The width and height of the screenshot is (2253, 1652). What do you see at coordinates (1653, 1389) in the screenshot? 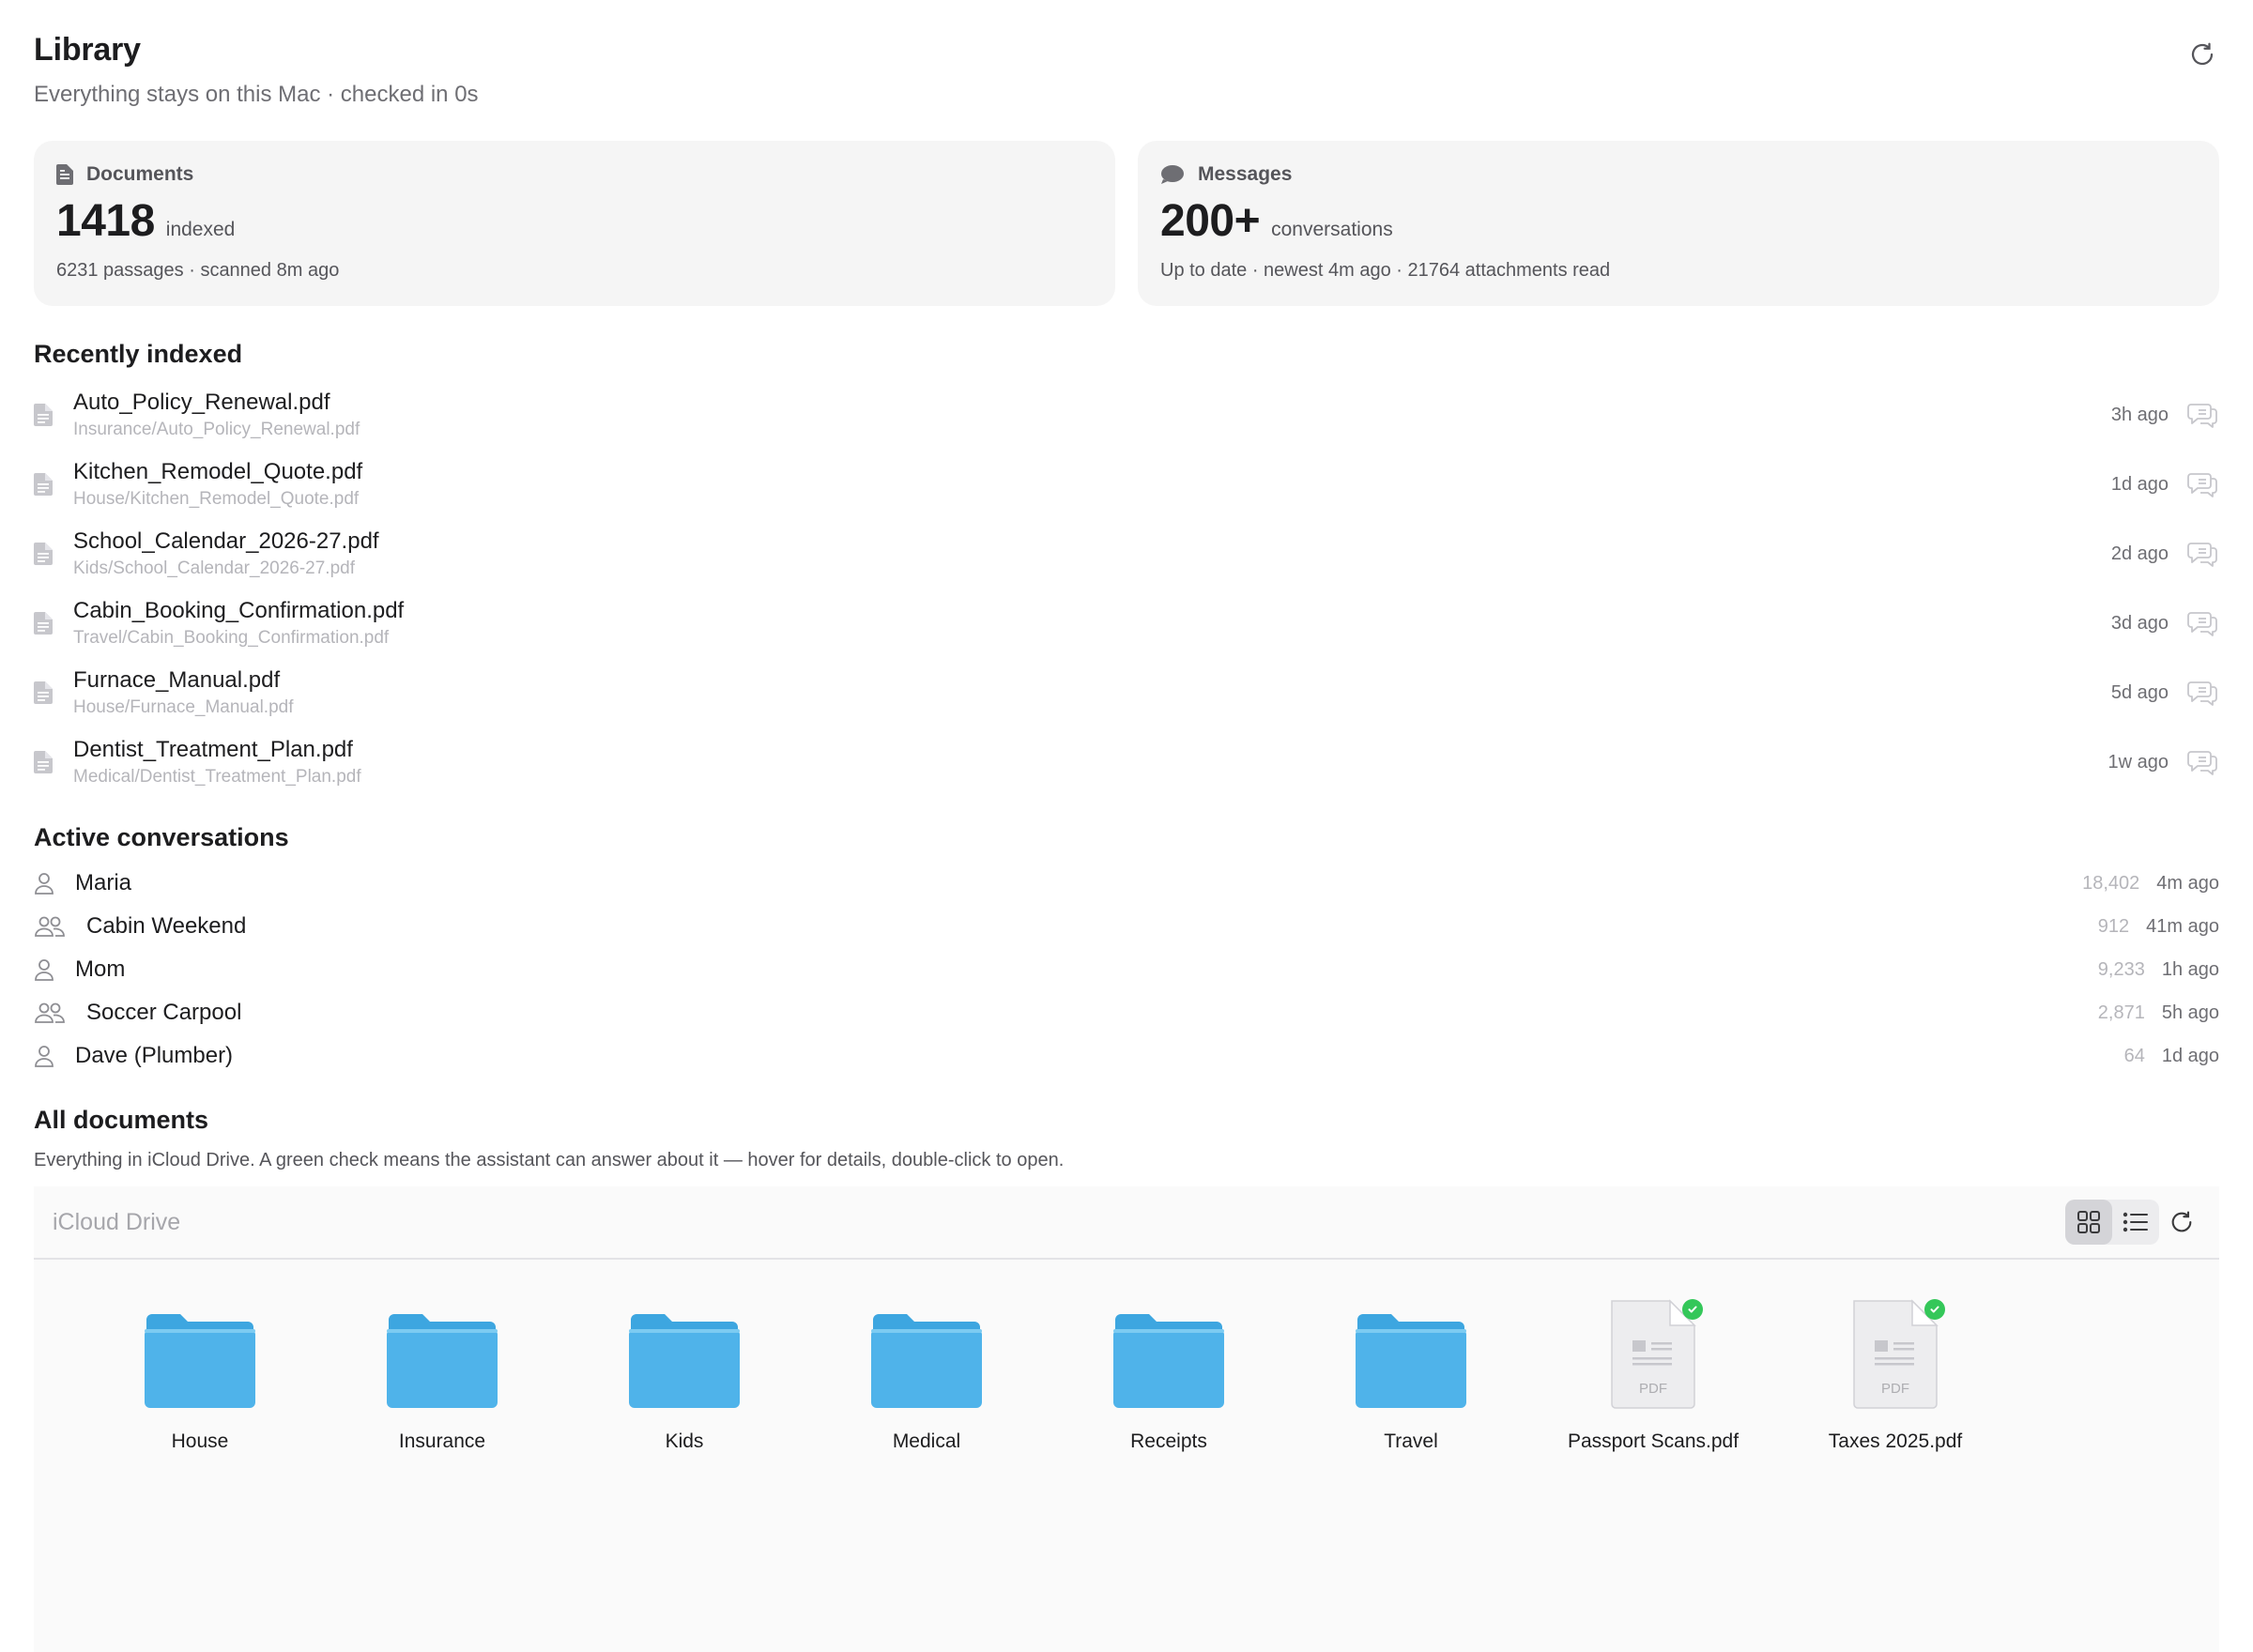
I see `svg-text: PDF` at bounding box center [1653, 1389].